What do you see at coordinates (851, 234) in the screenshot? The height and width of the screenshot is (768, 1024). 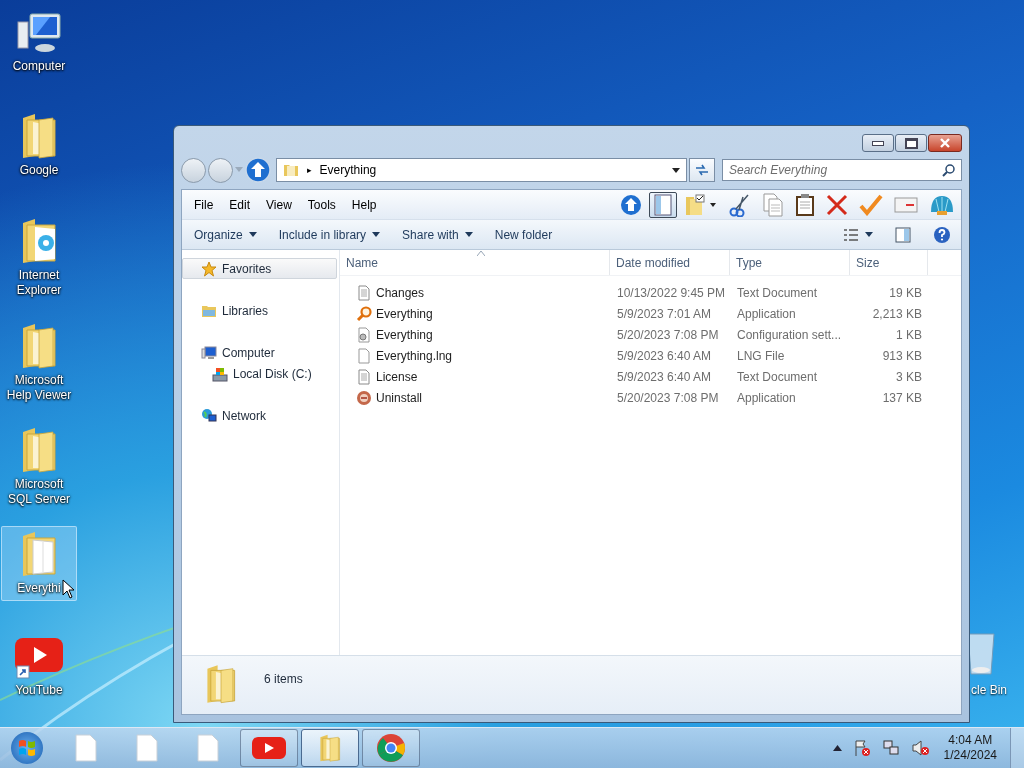 I see `details-view-icon` at bounding box center [851, 234].